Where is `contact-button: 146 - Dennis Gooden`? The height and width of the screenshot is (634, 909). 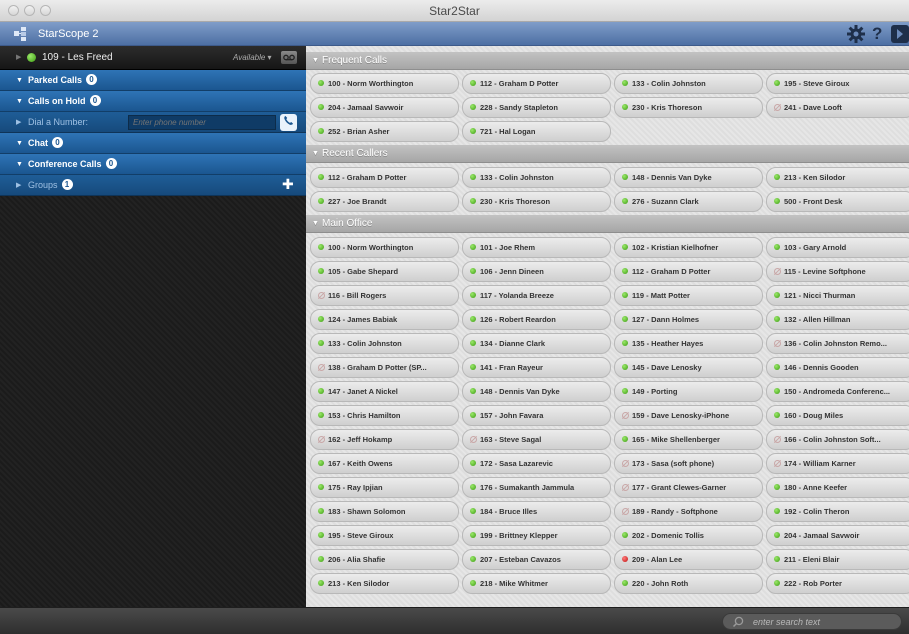
contact-button: 146 - Dennis Gooden is located at coordinates (837, 367).